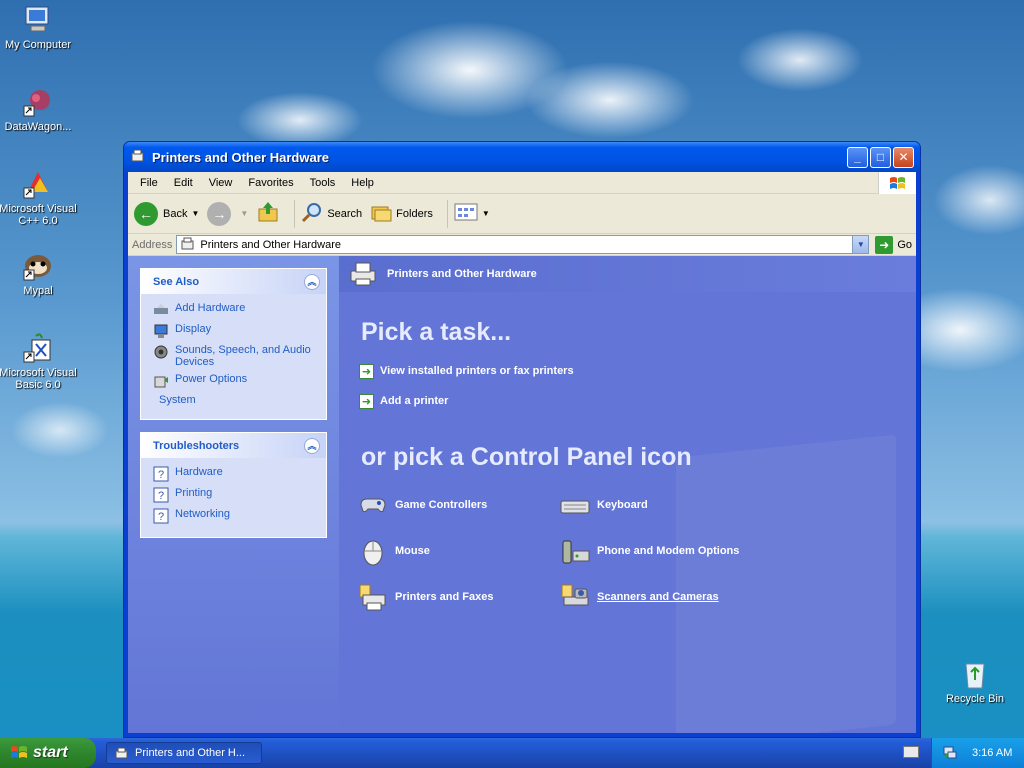 Image resolution: width=1024 pixels, height=768 pixels. Describe the element at coordinates (345, 213) in the screenshot. I see `search-label: Search` at that location.